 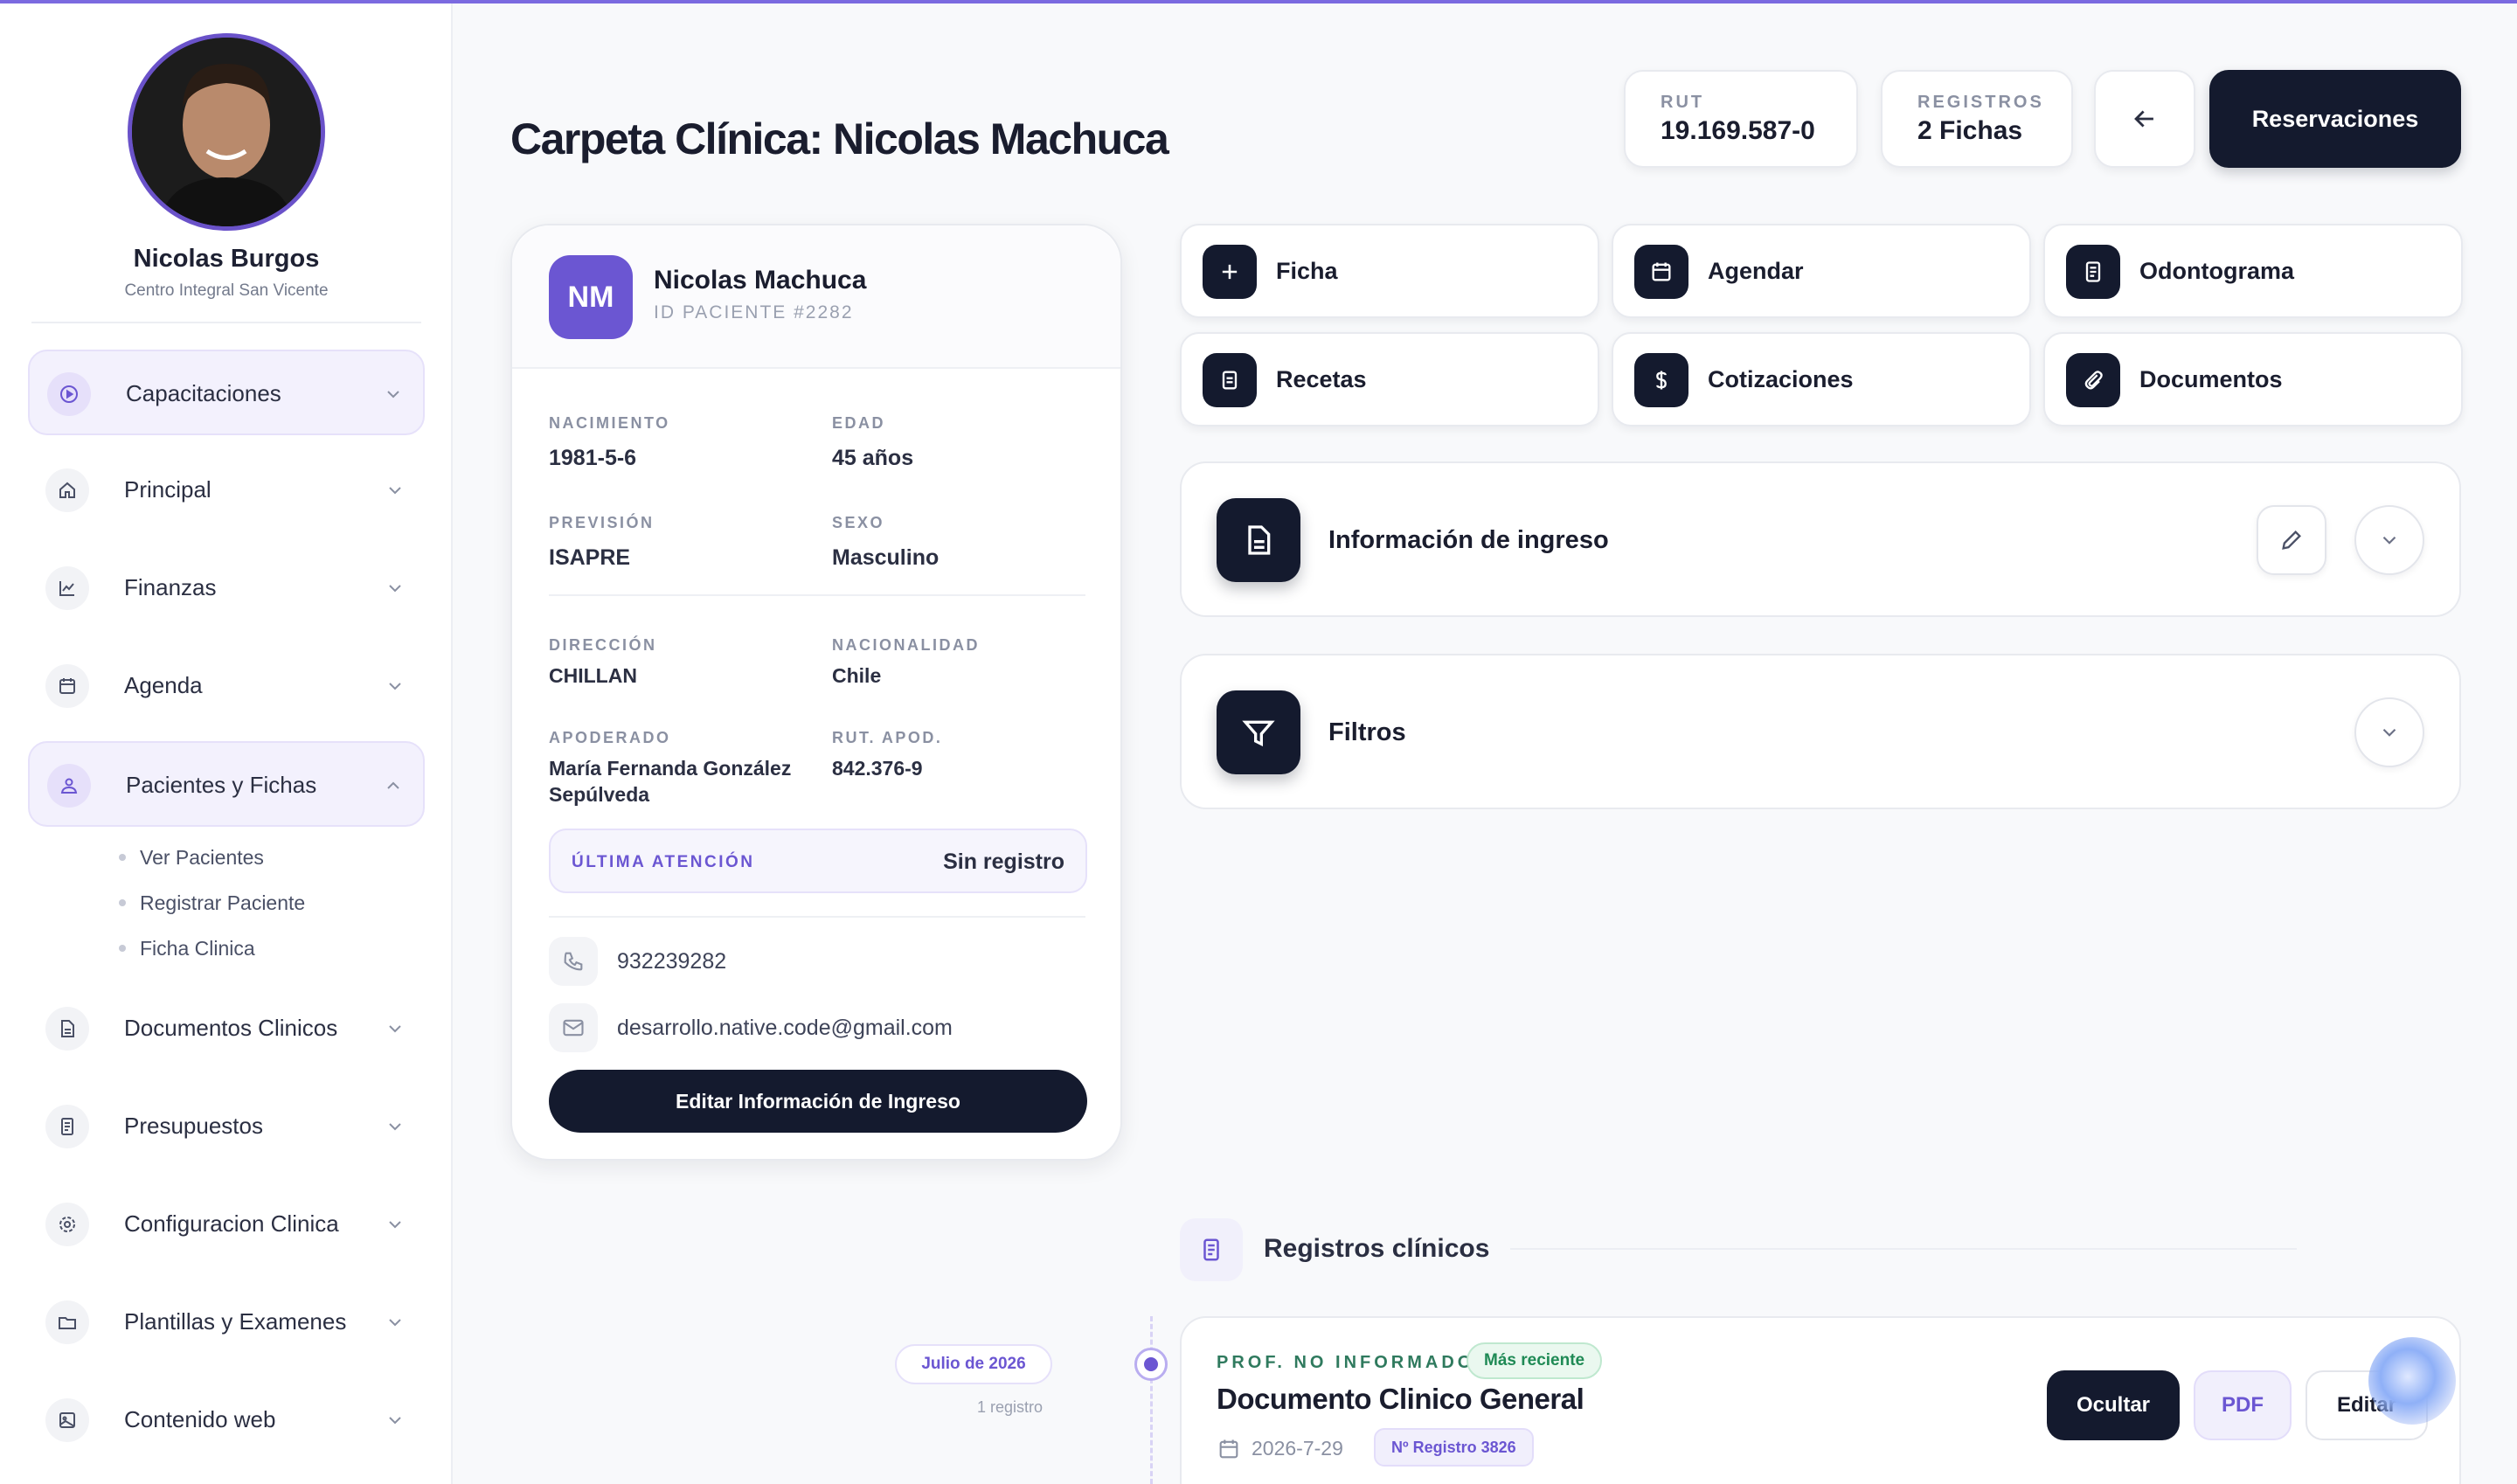 What do you see at coordinates (226, 1028) in the screenshot?
I see `nav-item-documentos-clinicos: Documentos Clinicos` at bounding box center [226, 1028].